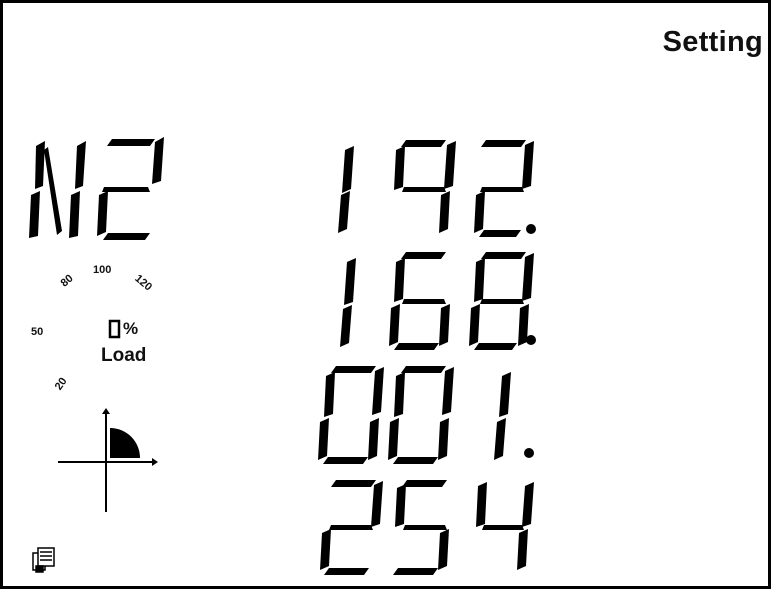  Describe the element at coordinates (43, 560) in the screenshot. I see `communication-icon` at that location.